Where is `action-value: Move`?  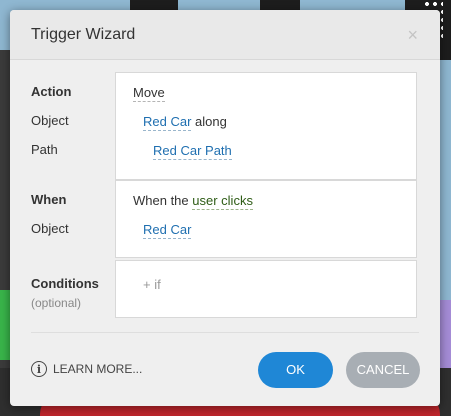 action-value: Move is located at coordinates (149, 93).